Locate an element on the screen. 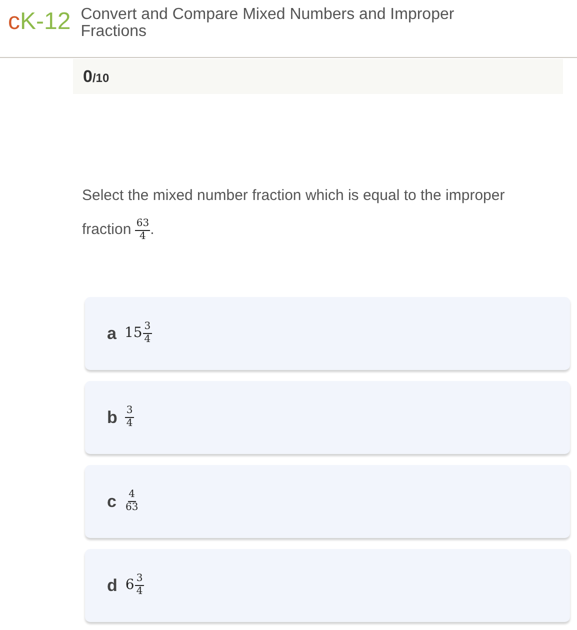  option-letter: c is located at coordinates (111, 501).